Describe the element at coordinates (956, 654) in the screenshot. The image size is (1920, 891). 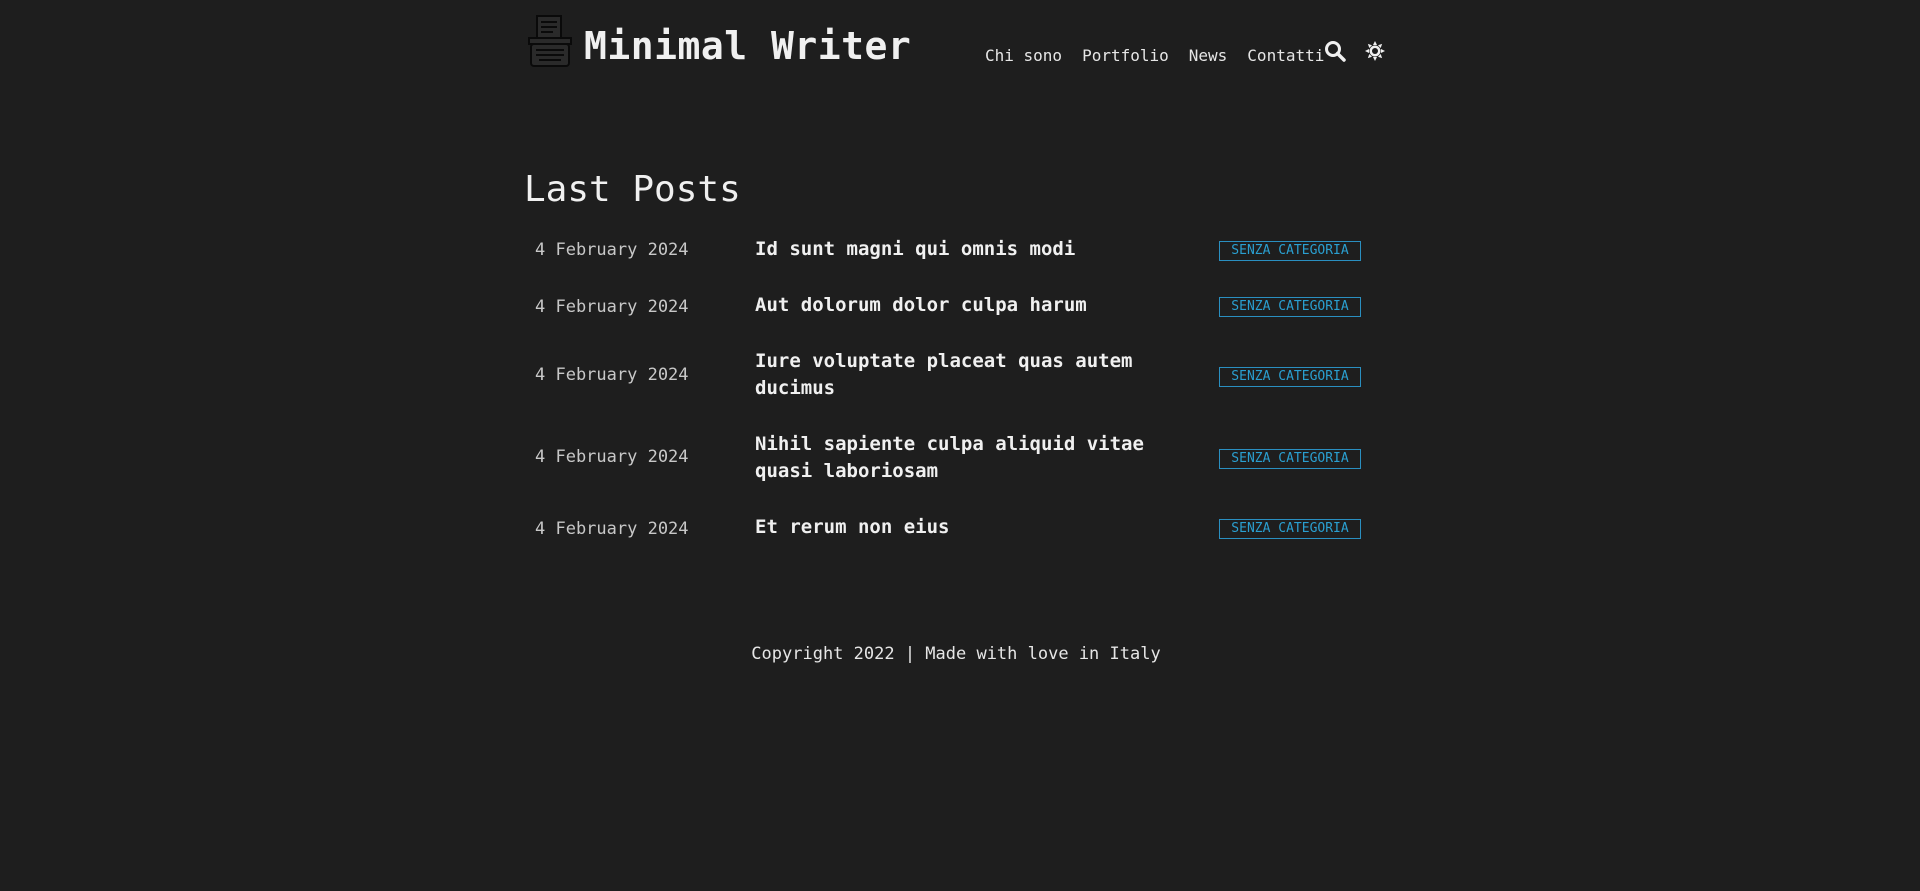
I see `site-footer: Copyright 2022 | Made with love in Italy` at that location.